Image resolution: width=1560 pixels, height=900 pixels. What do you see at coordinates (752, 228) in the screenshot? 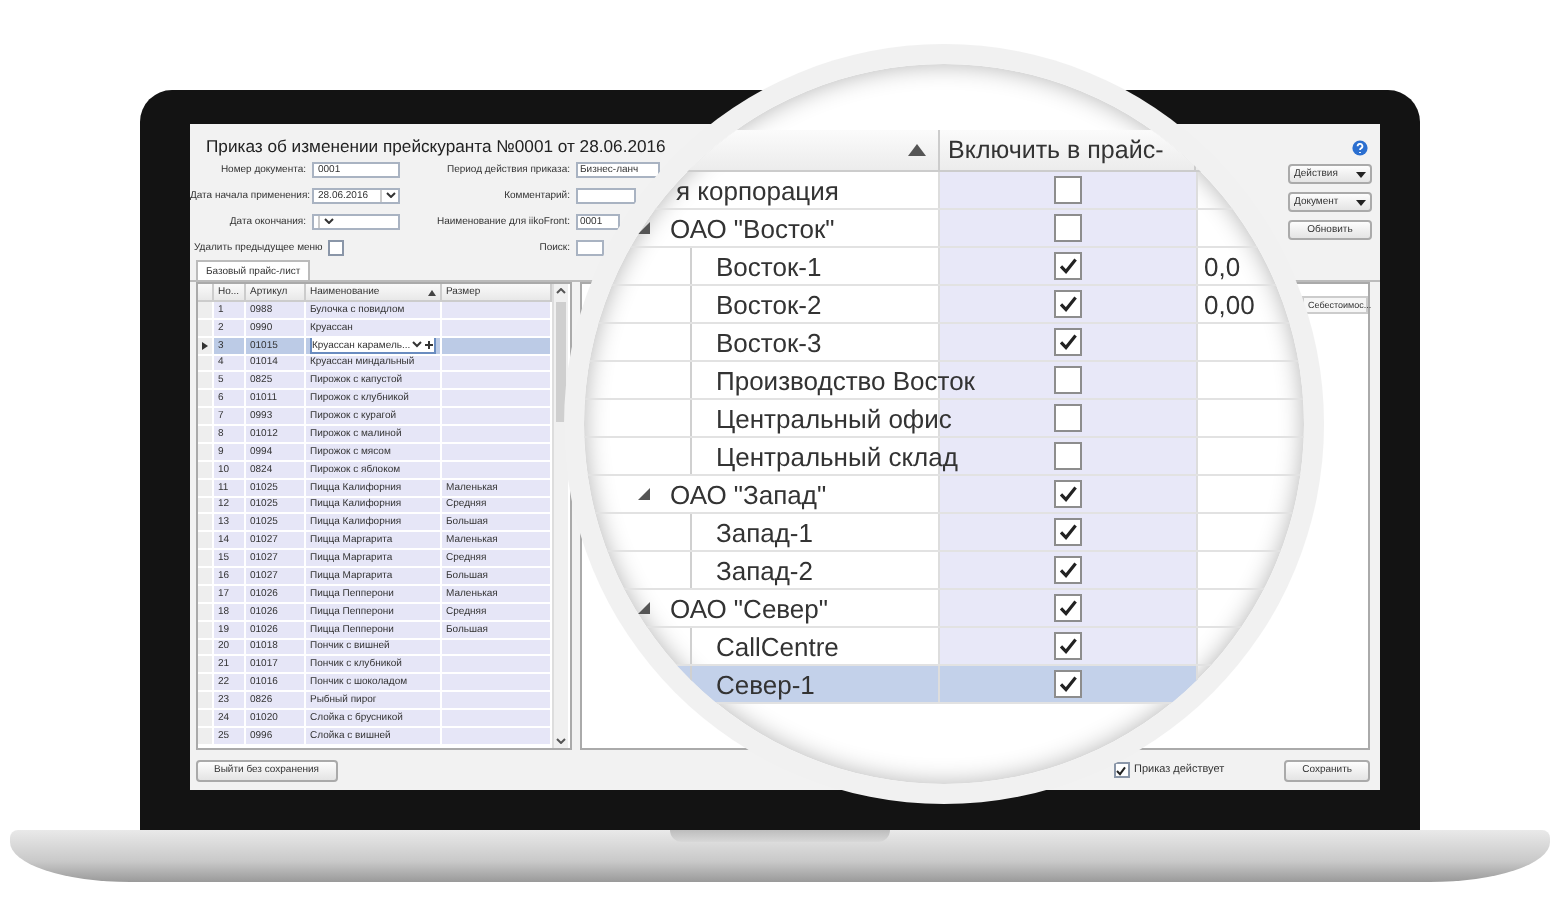
I see `tree-node: ОАО "Восток"` at bounding box center [752, 228].